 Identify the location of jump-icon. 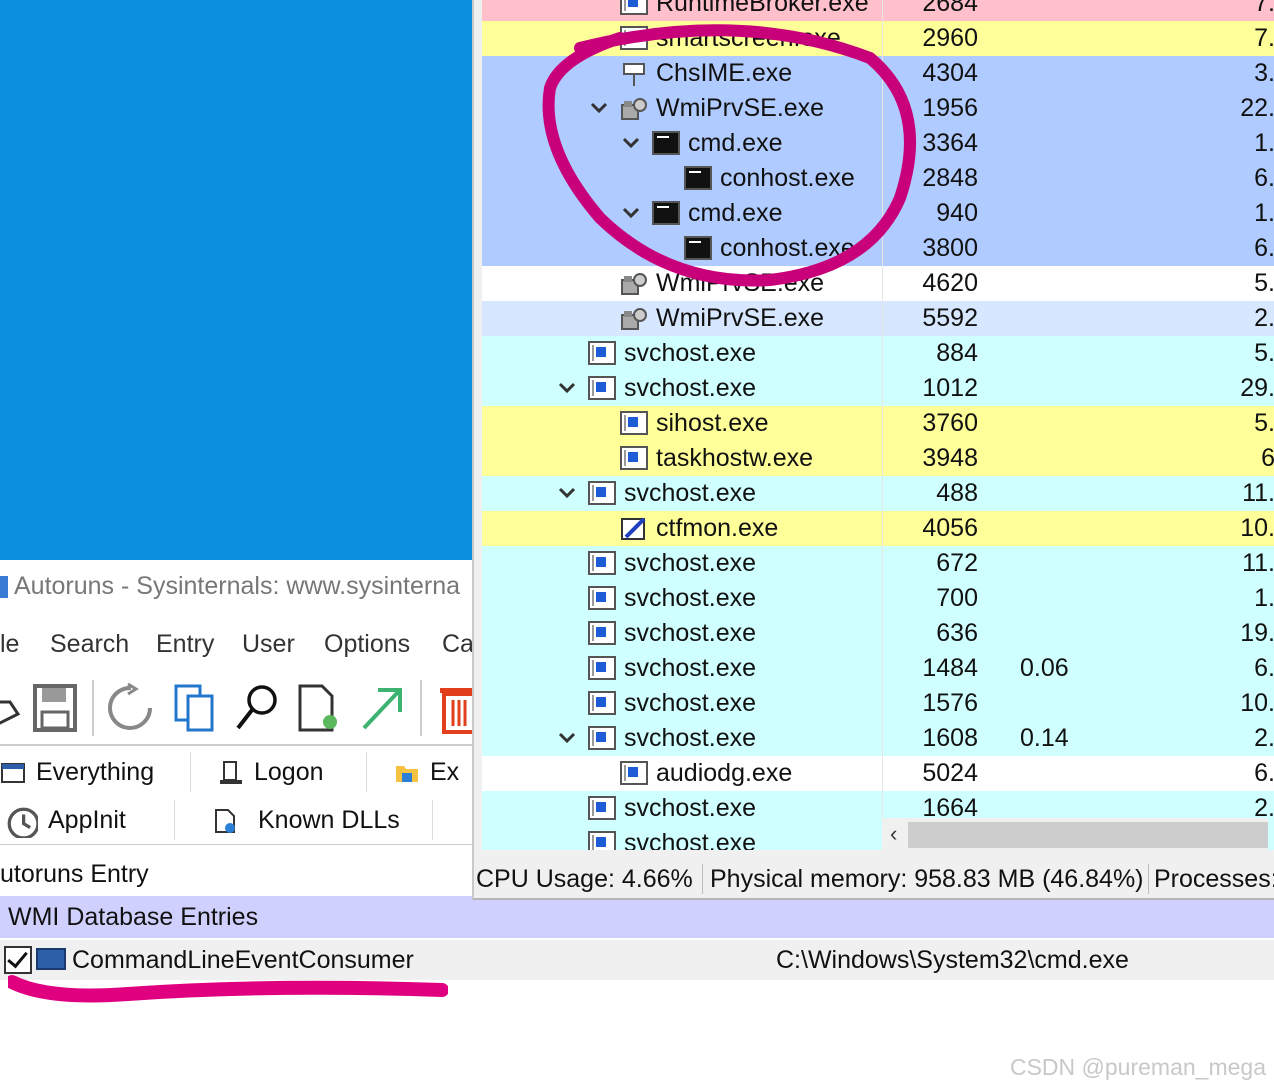
(381, 708).